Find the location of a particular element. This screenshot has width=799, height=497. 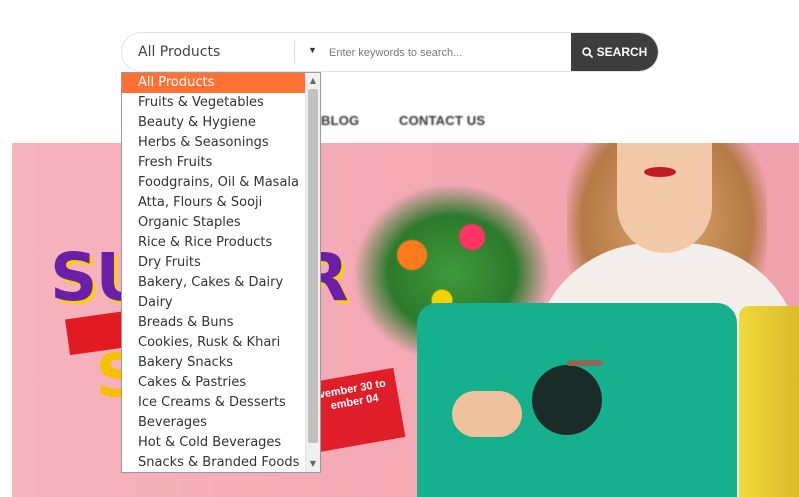

model-face-image is located at coordinates (664, 198).